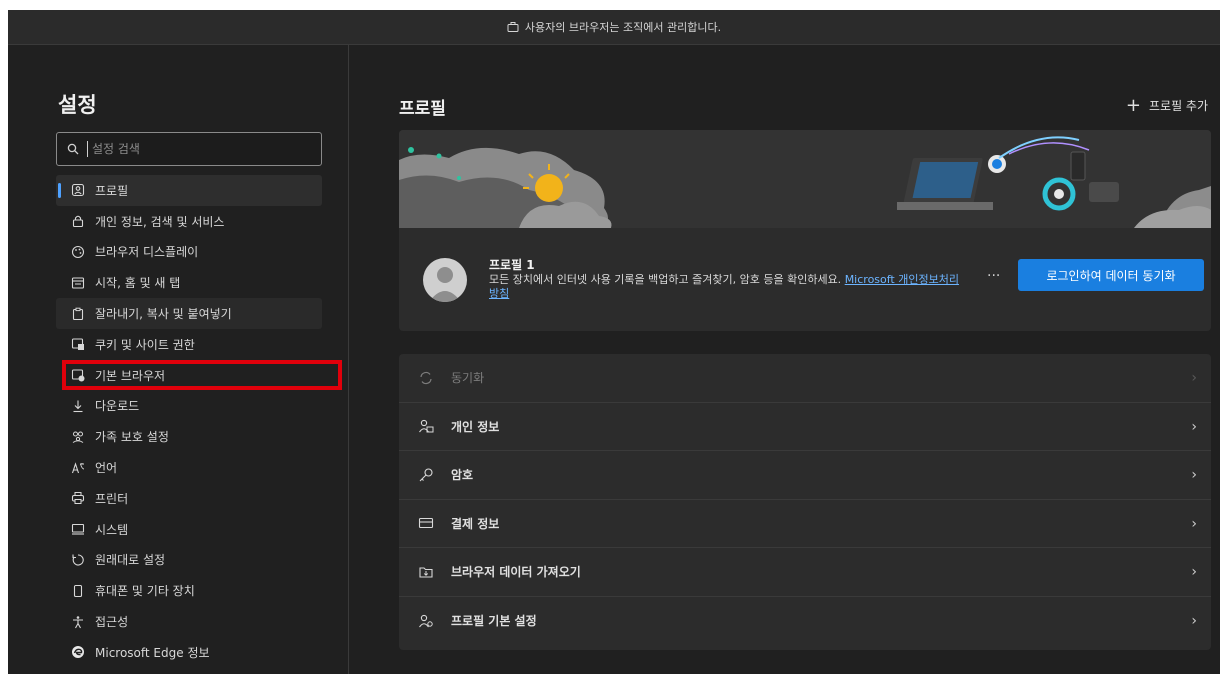 The width and height of the screenshot is (1224, 674). Describe the element at coordinates (78, 652) in the screenshot. I see `edge-logo-icon` at that location.